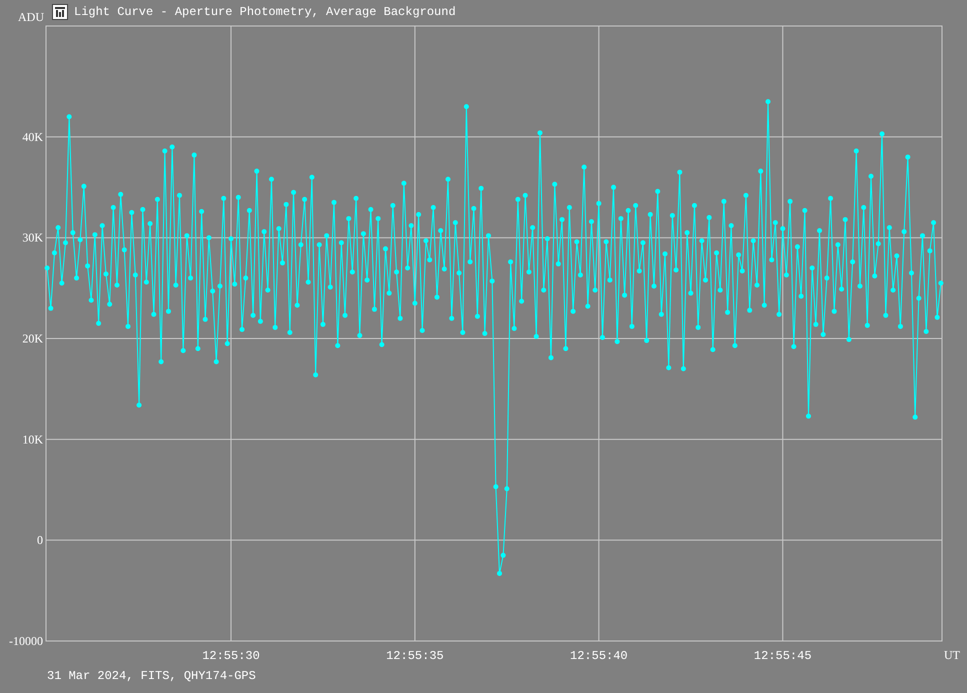  What do you see at coordinates (32, 137) in the screenshot?
I see `axis-tick-label: 40K` at bounding box center [32, 137].